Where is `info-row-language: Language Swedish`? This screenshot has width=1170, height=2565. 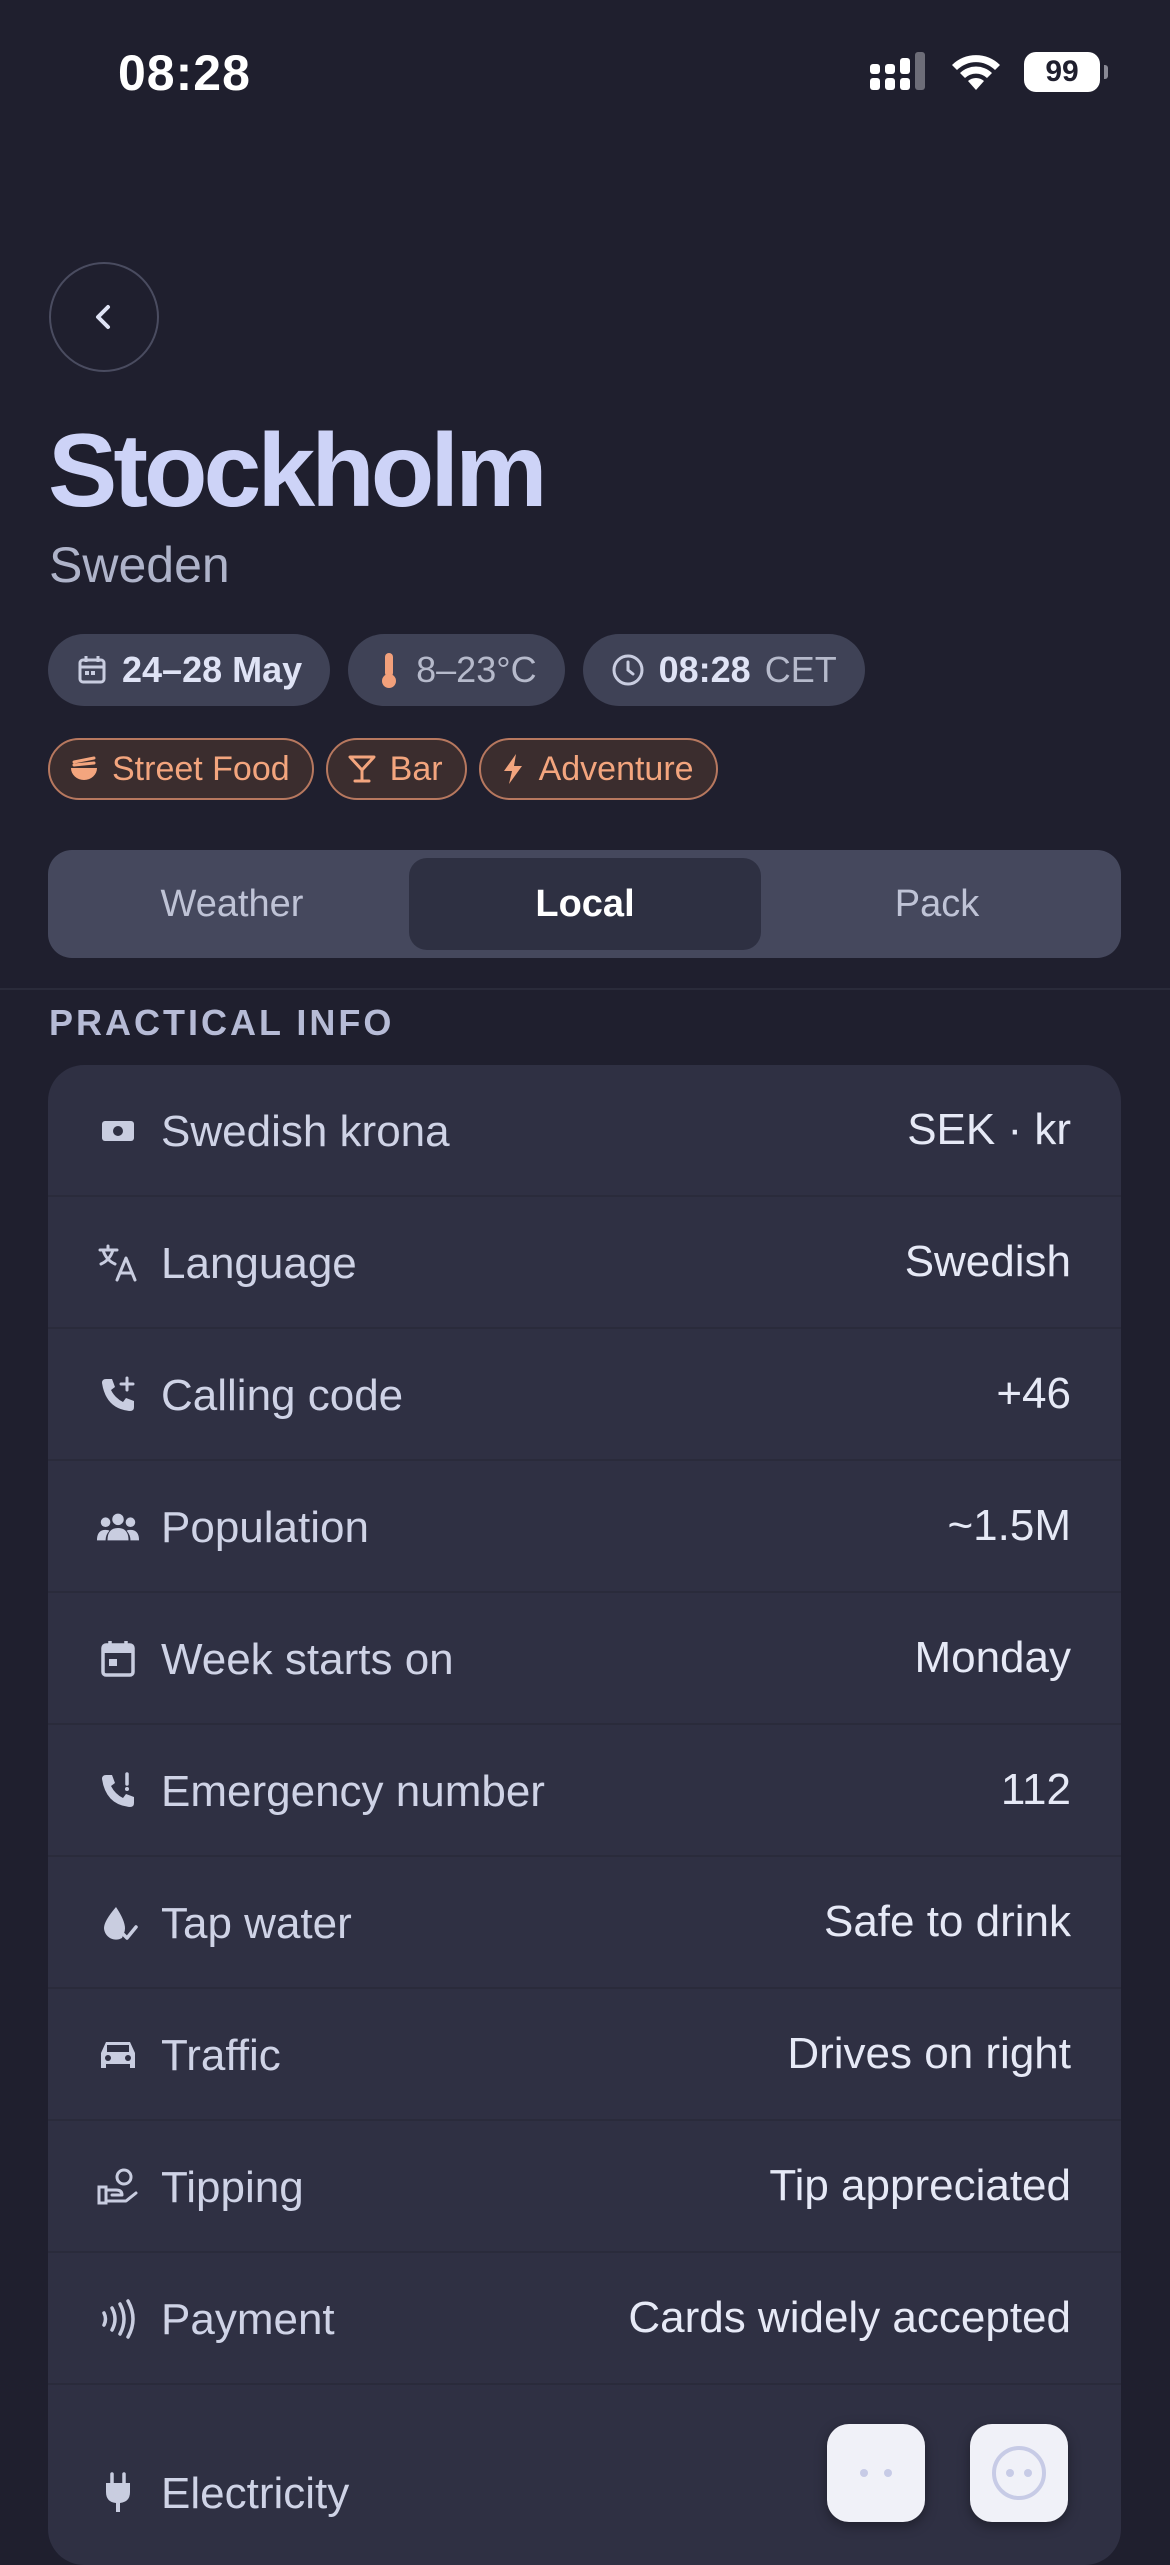 info-row-language: Language Swedish is located at coordinates (584, 1263).